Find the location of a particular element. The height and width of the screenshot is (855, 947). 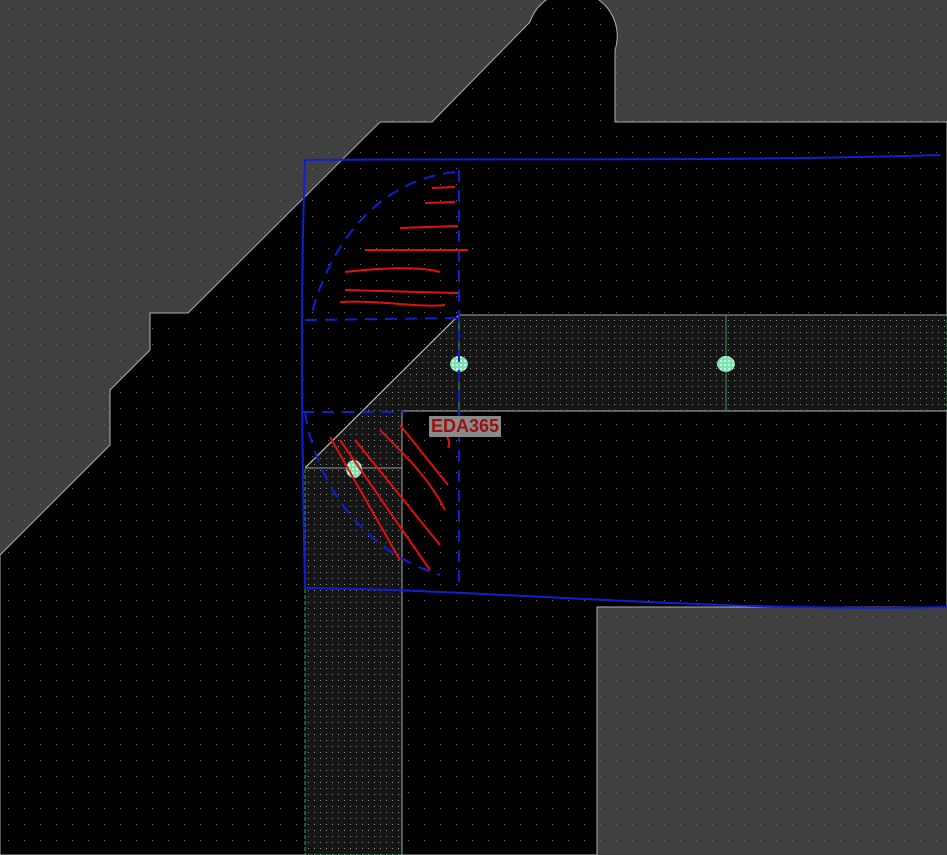

net-label: EDA365 is located at coordinates (465, 426).